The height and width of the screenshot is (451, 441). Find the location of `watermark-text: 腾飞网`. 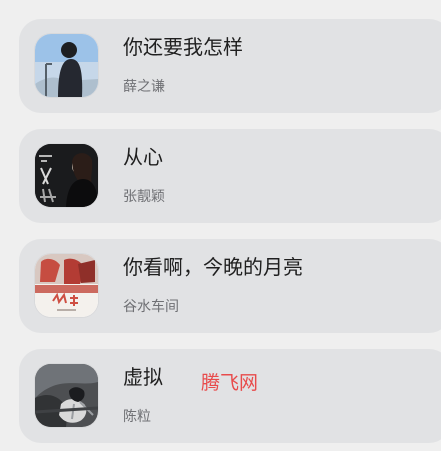

watermark-text: 腾飞网 is located at coordinates (230, 383).